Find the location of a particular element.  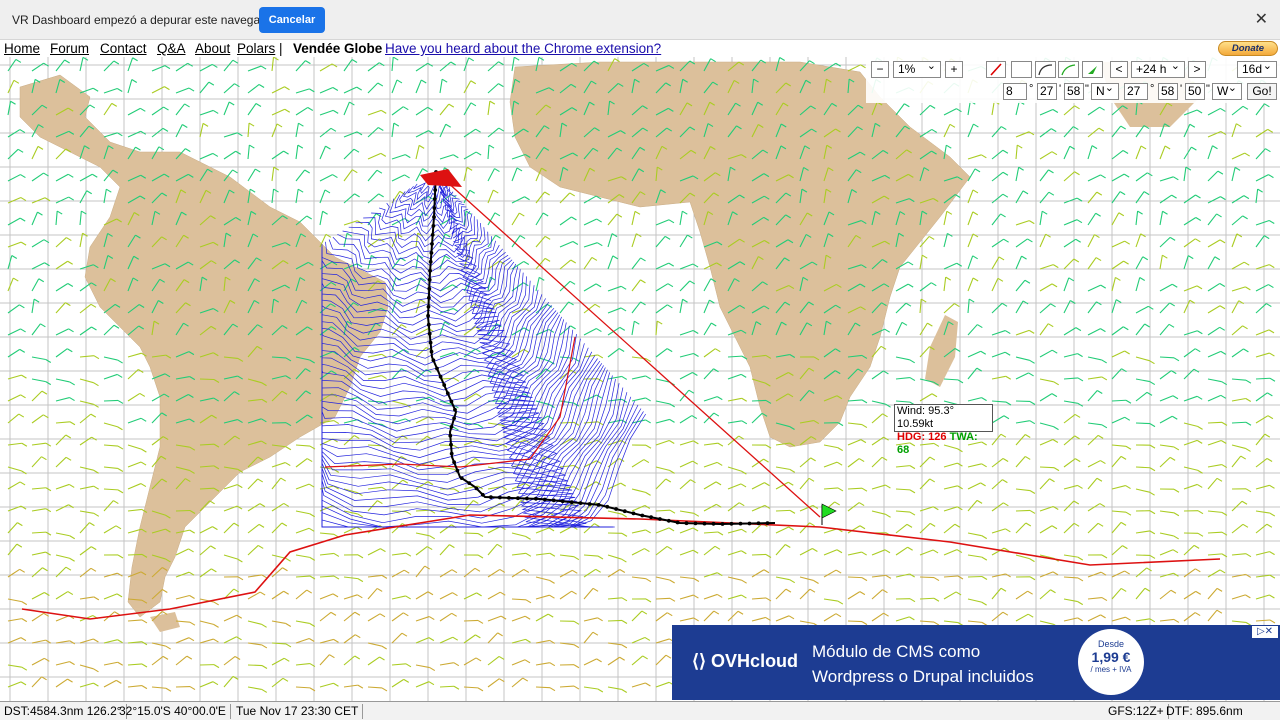

ad-price: 1,99 € is located at coordinates (1111, 657).